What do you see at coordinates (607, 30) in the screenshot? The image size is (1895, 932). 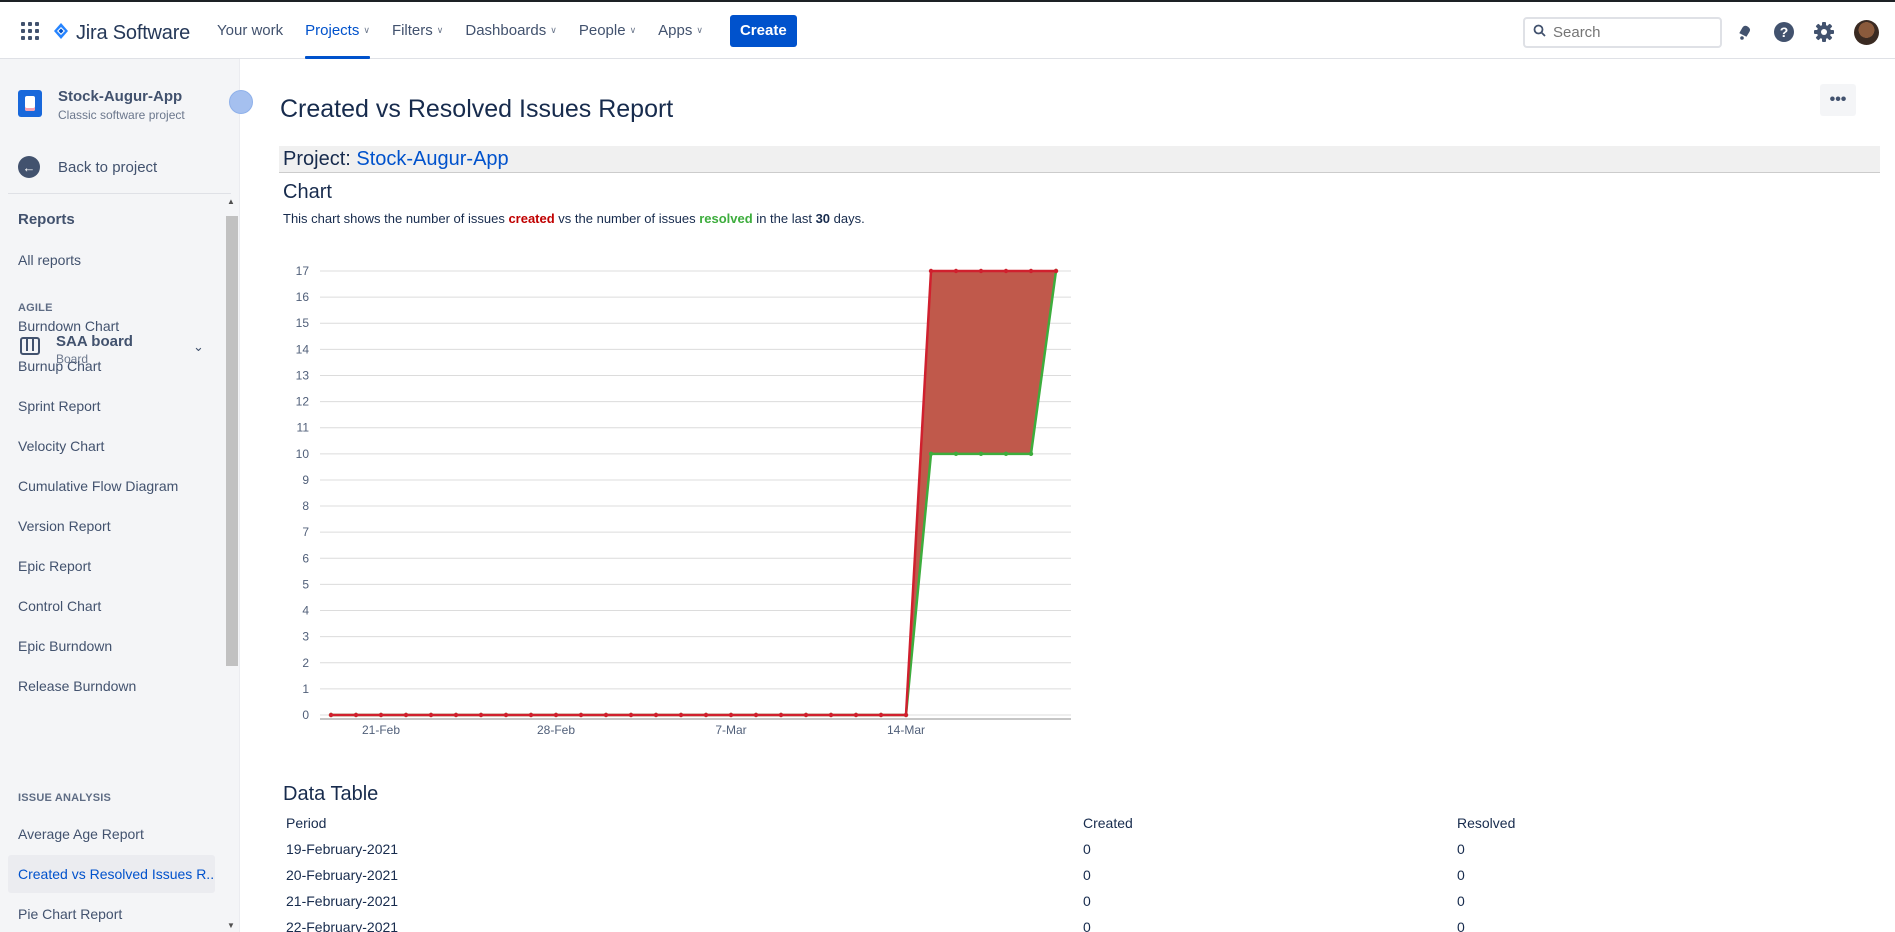 I see `nav-item-people: People ∨` at bounding box center [607, 30].